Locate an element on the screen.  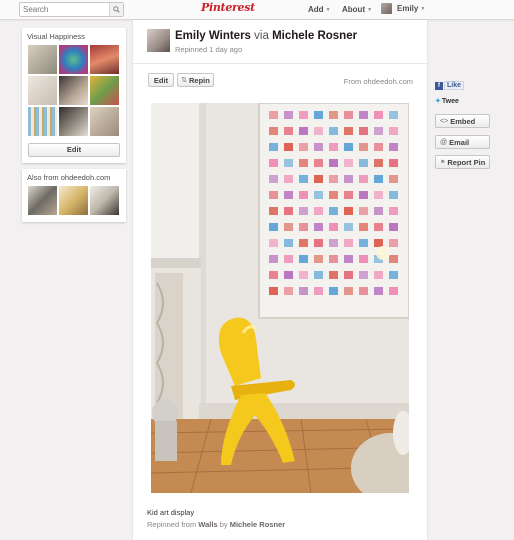
nav-about-label: About is located at coordinates (354, 9).